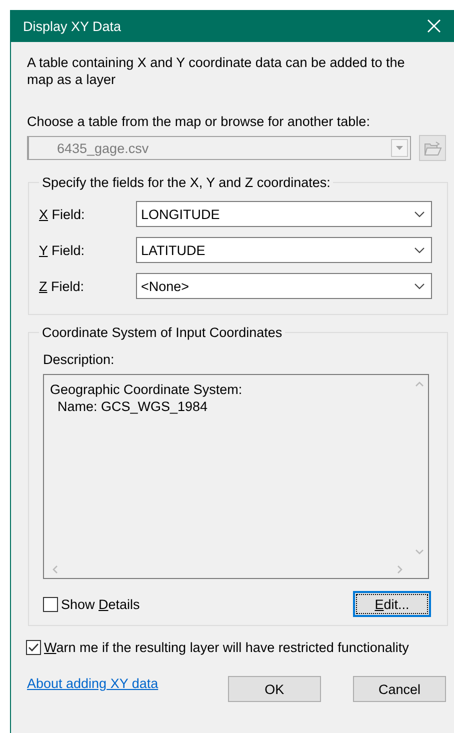  I want to click on dialog-button: OK, so click(274, 689).